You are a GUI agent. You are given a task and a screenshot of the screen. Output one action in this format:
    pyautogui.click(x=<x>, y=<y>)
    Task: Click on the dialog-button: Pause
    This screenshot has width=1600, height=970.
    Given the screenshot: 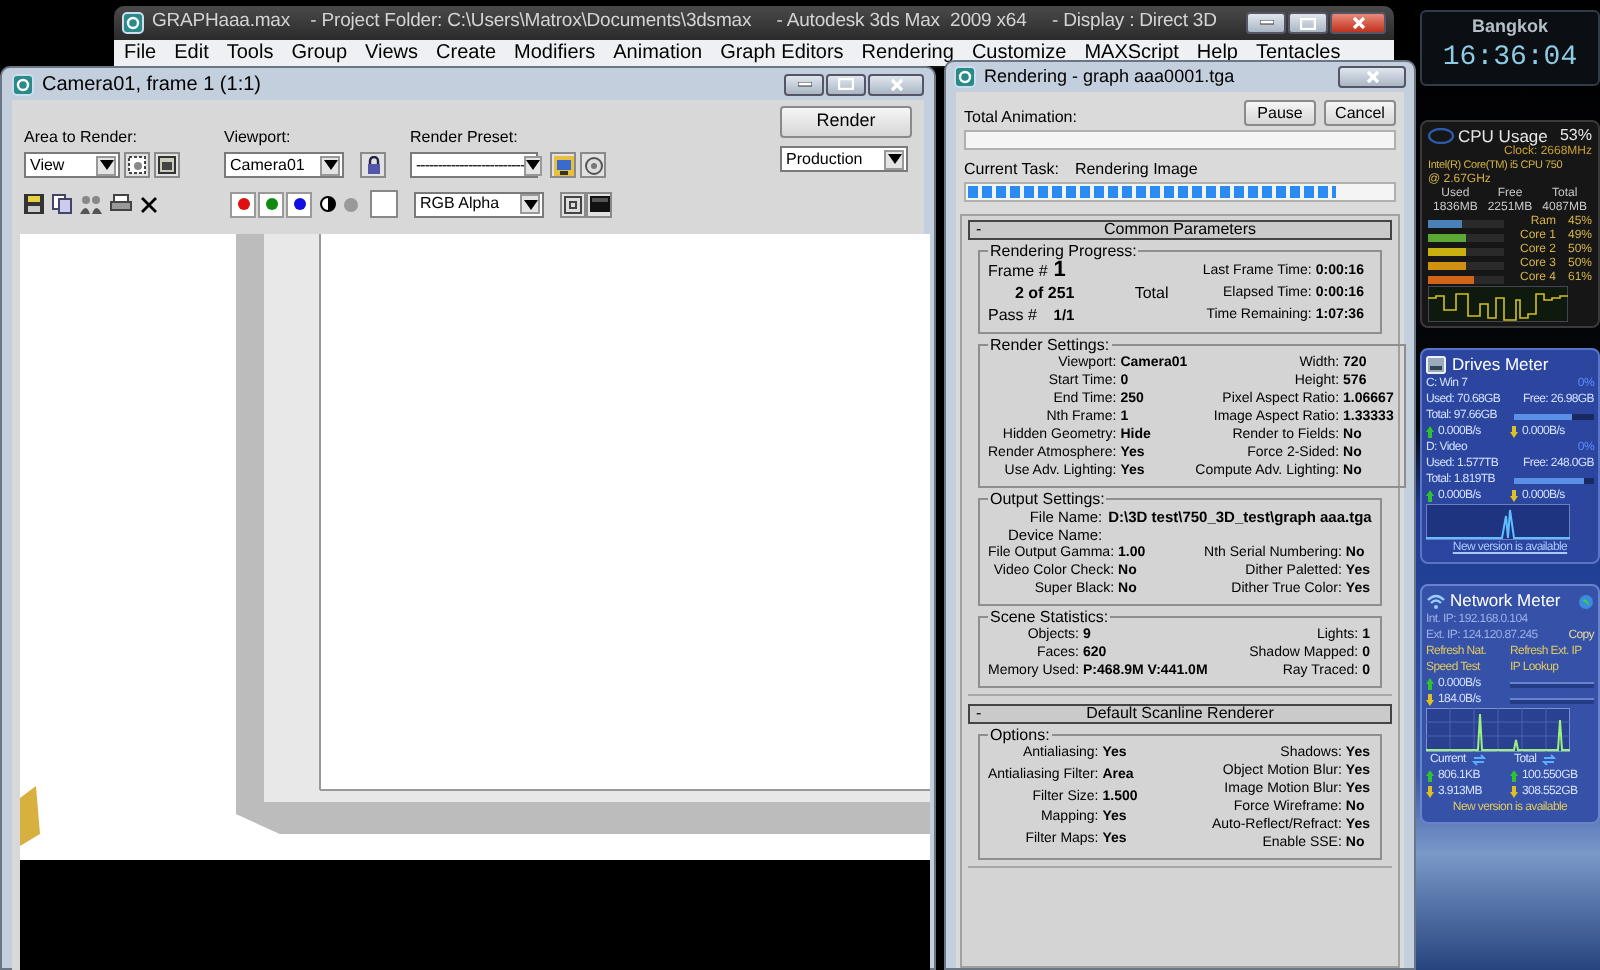 What is the action you would take?
    pyautogui.click(x=1280, y=113)
    